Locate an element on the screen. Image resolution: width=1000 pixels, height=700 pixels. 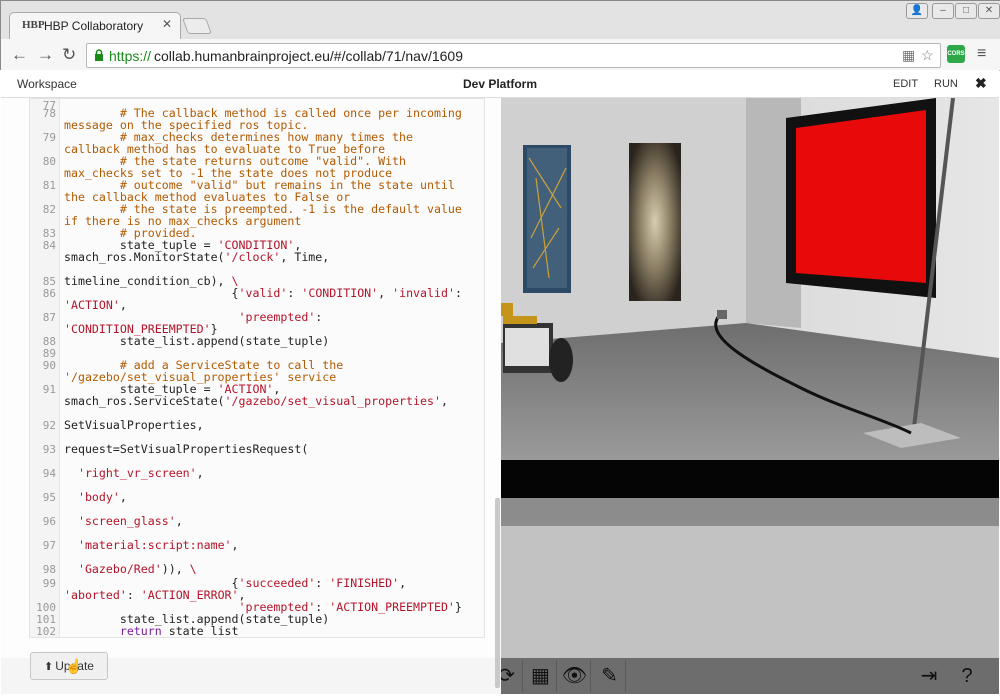
code-line: smach_ros.MonitorState('/clock', Time, is located at coordinates (274, 257).